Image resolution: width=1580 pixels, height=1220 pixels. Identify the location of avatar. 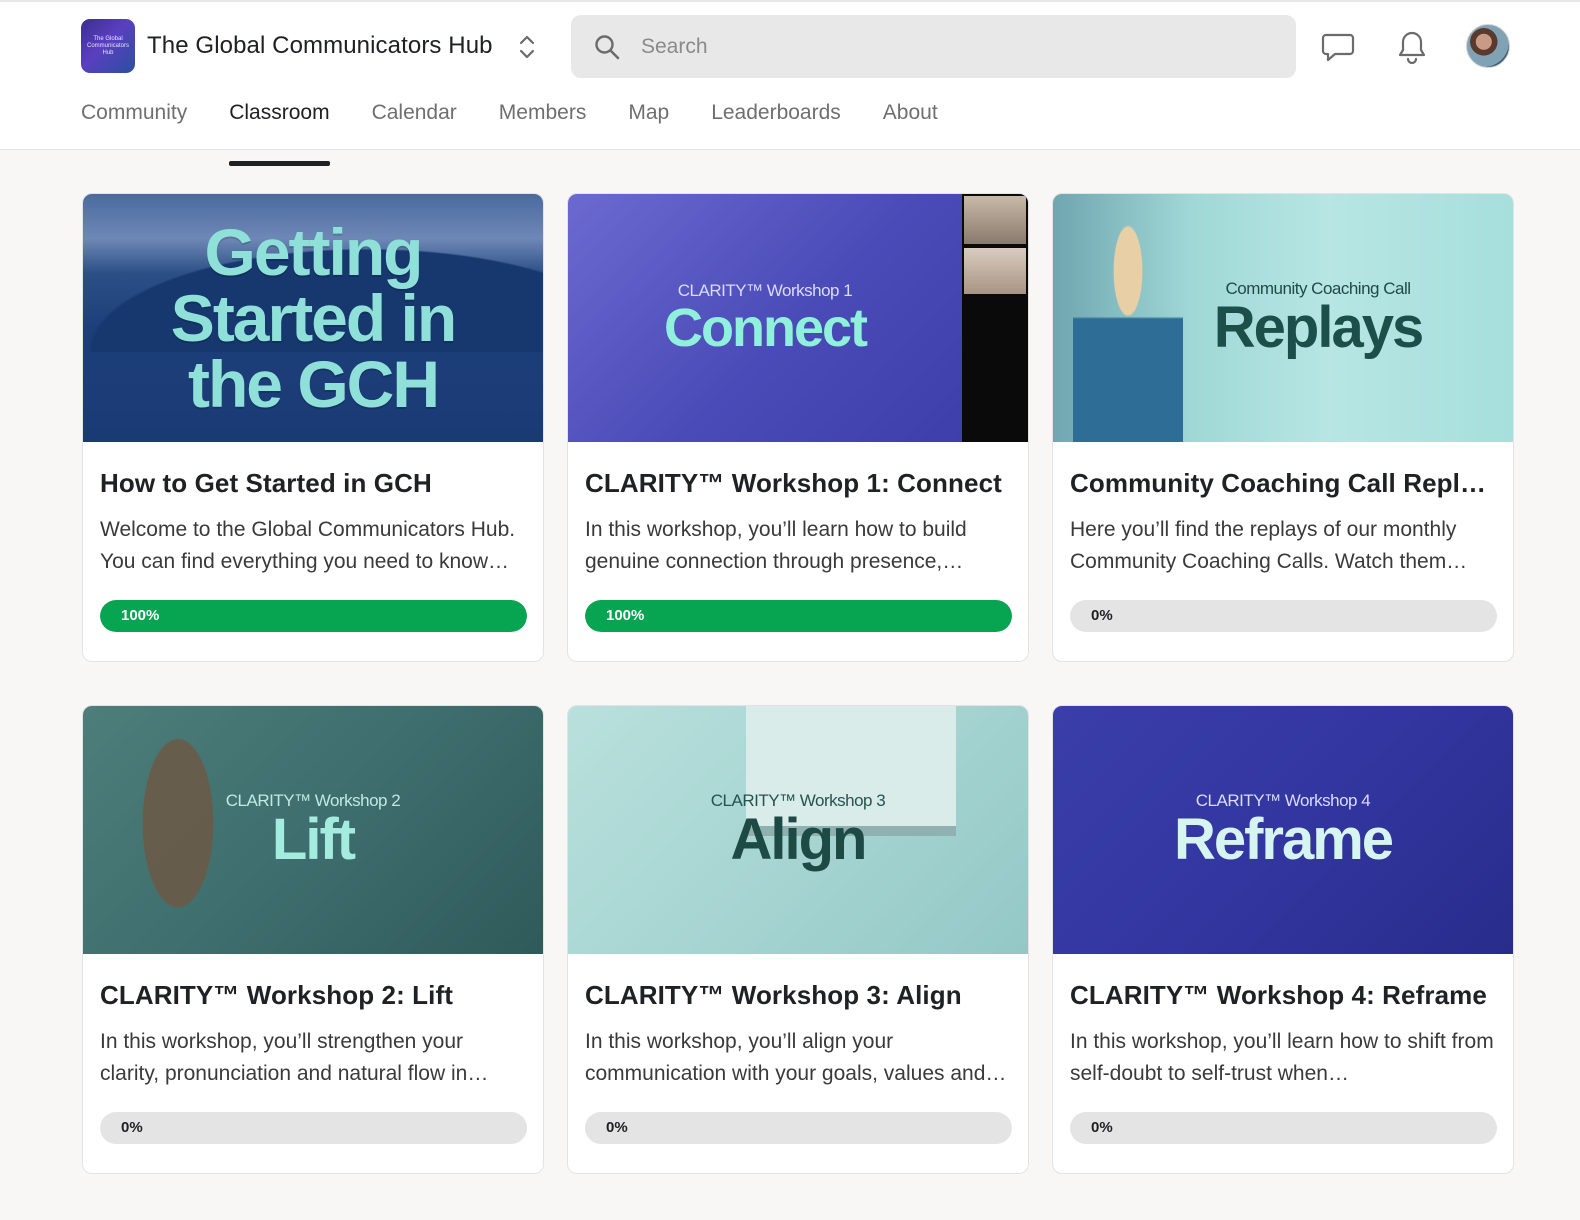
(1488, 46).